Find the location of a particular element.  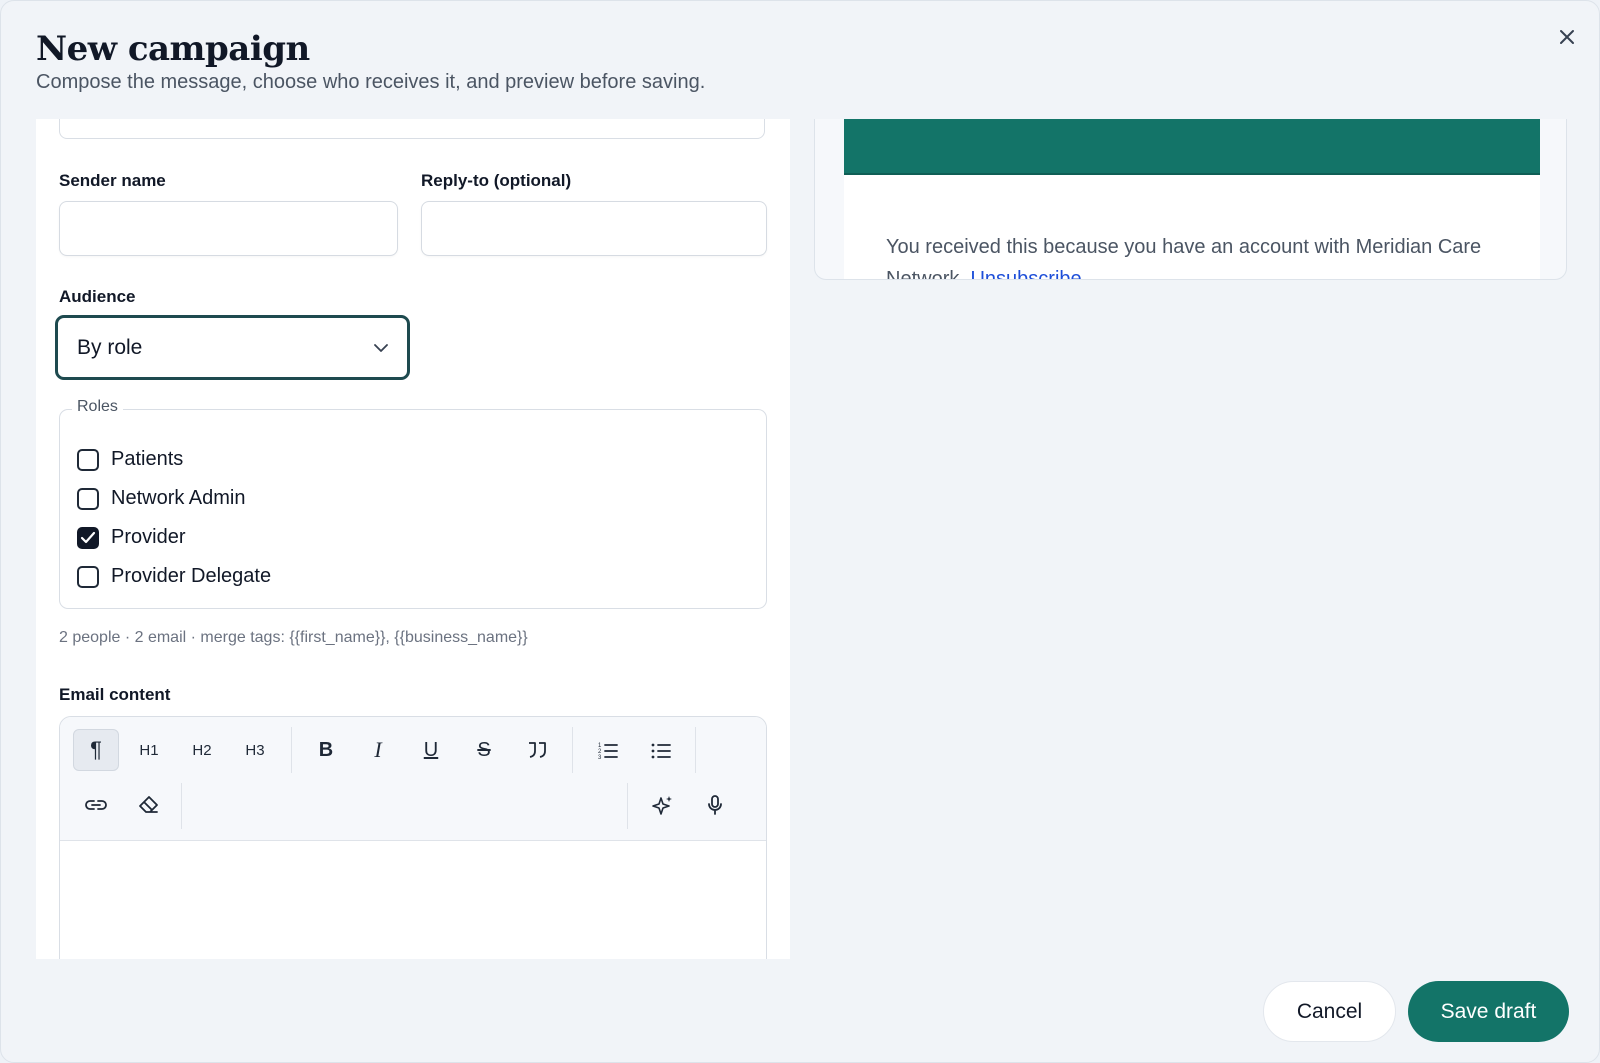

ai-assist-button is located at coordinates (663, 805).